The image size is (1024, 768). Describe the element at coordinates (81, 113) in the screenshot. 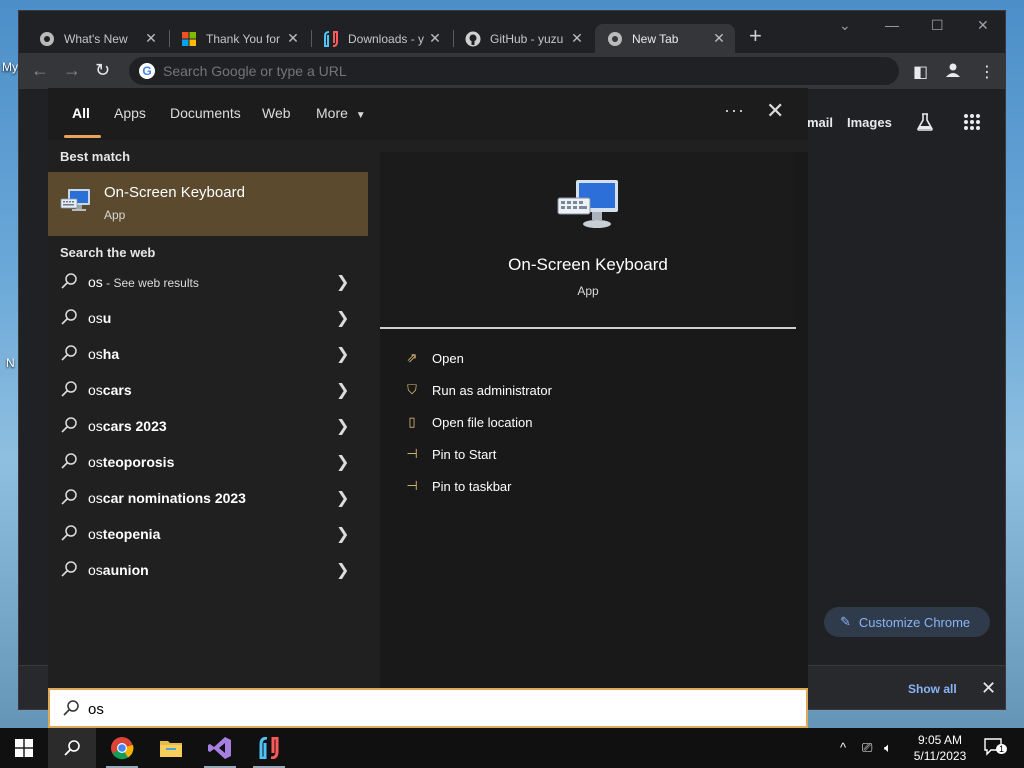

I see `filter-all: All` at that location.